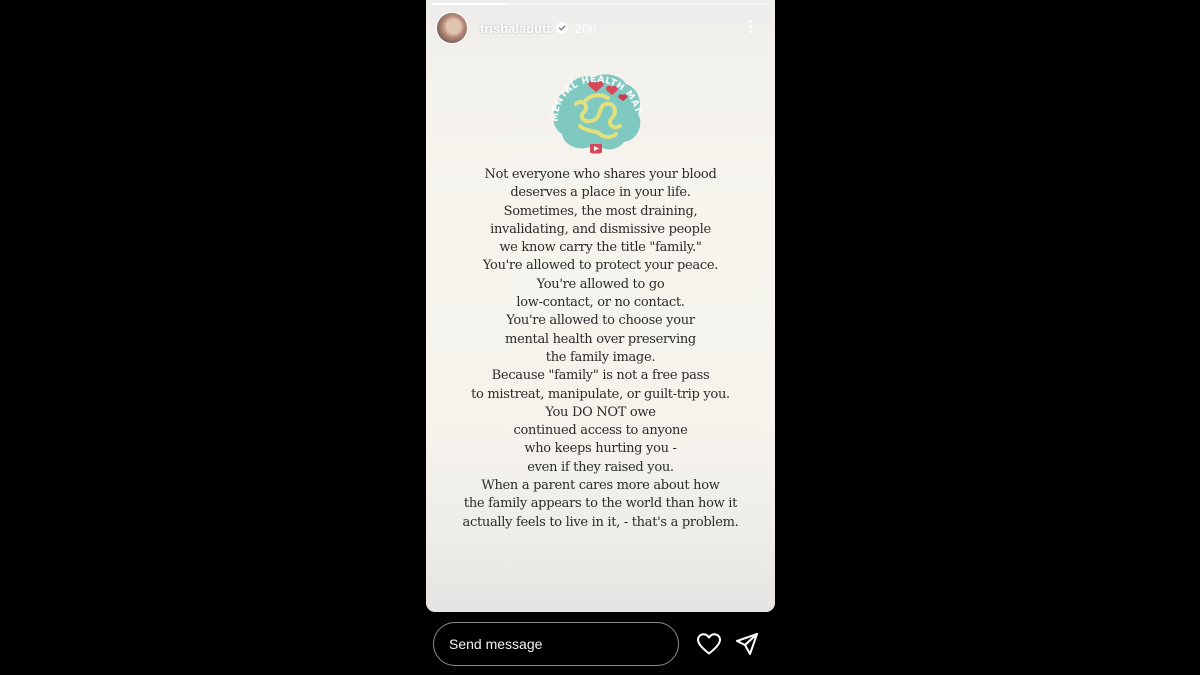 The image size is (1200, 675). Describe the element at coordinates (747, 644) in the screenshot. I see `send-icon` at that location.